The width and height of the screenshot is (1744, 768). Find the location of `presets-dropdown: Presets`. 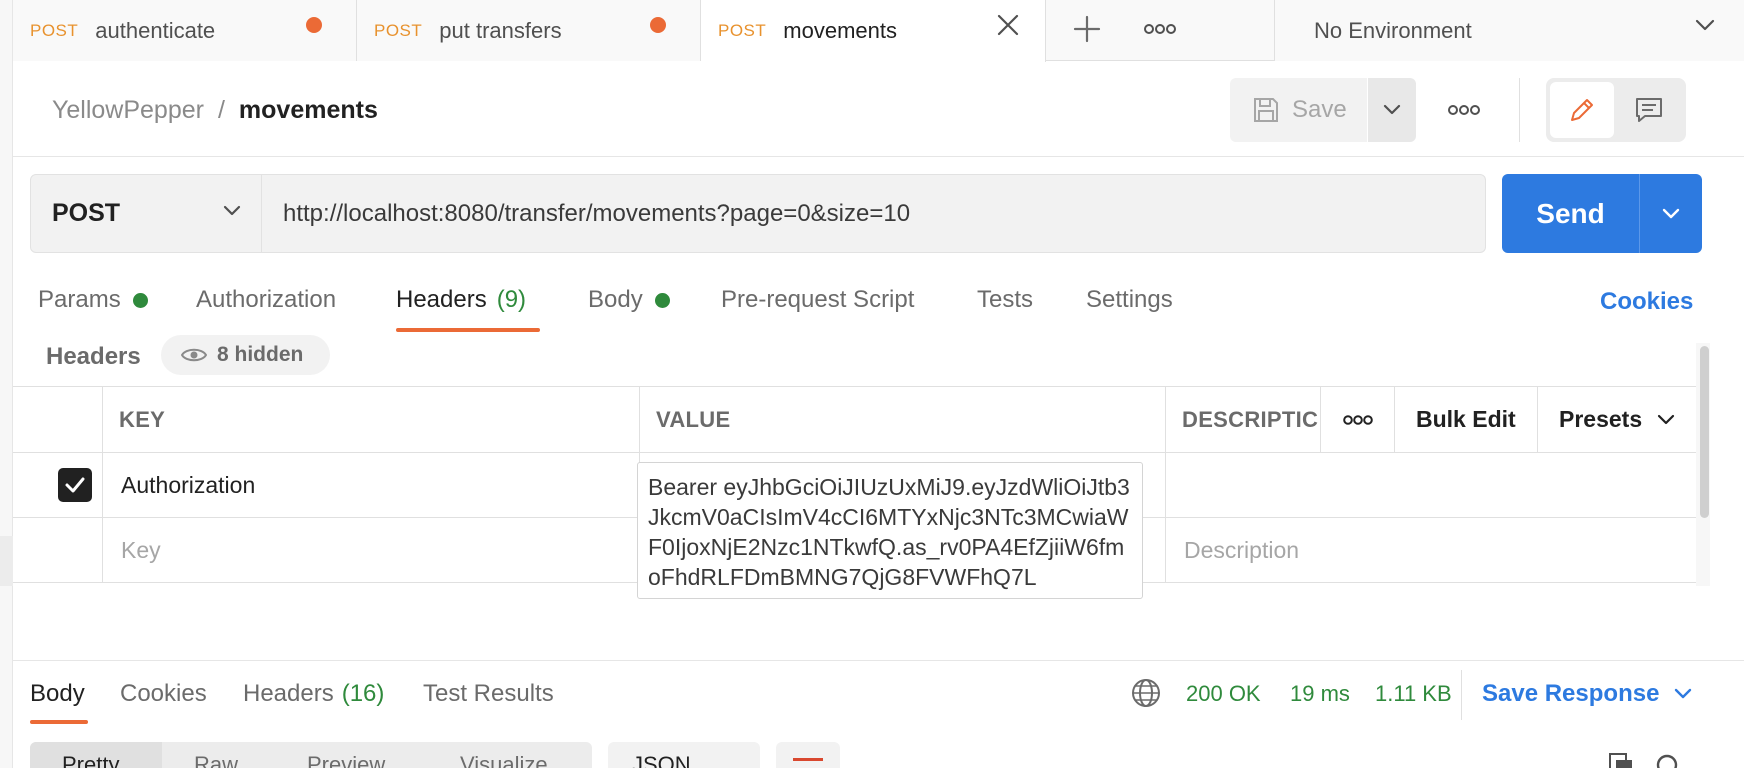

presets-dropdown: Presets is located at coordinates (1617, 419).